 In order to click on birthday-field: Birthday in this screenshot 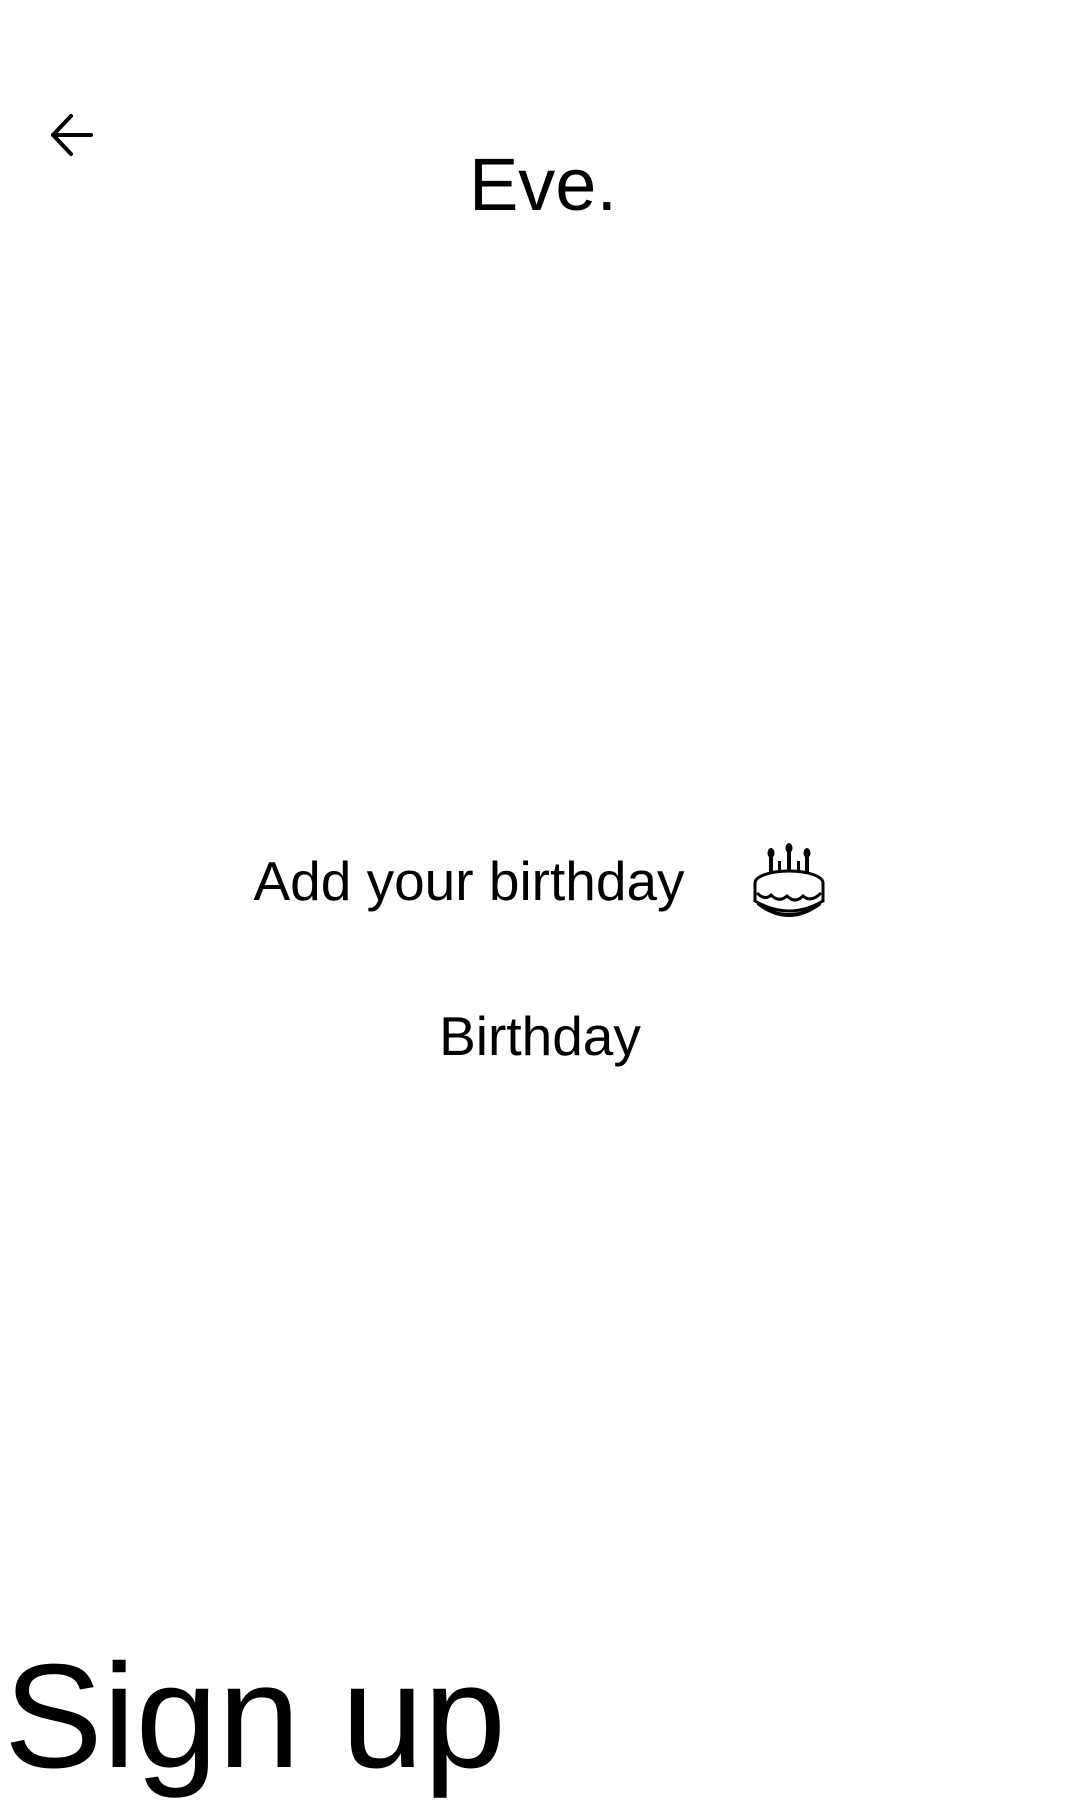, I will do `click(540, 1036)`.